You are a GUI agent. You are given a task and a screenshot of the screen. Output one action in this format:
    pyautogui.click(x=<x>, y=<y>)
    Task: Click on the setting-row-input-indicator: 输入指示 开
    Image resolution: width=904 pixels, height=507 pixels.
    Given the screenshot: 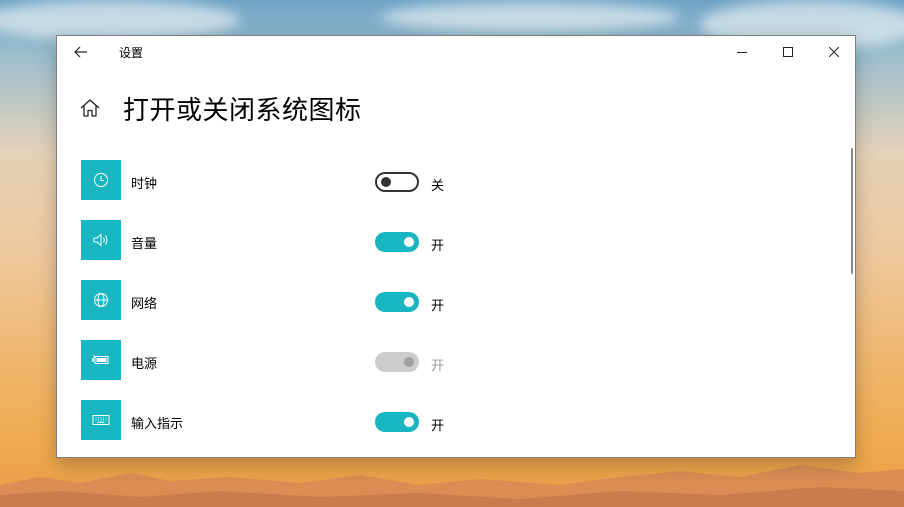 What is the action you would take?
    pyautogui.click(x=441, y=420)
    